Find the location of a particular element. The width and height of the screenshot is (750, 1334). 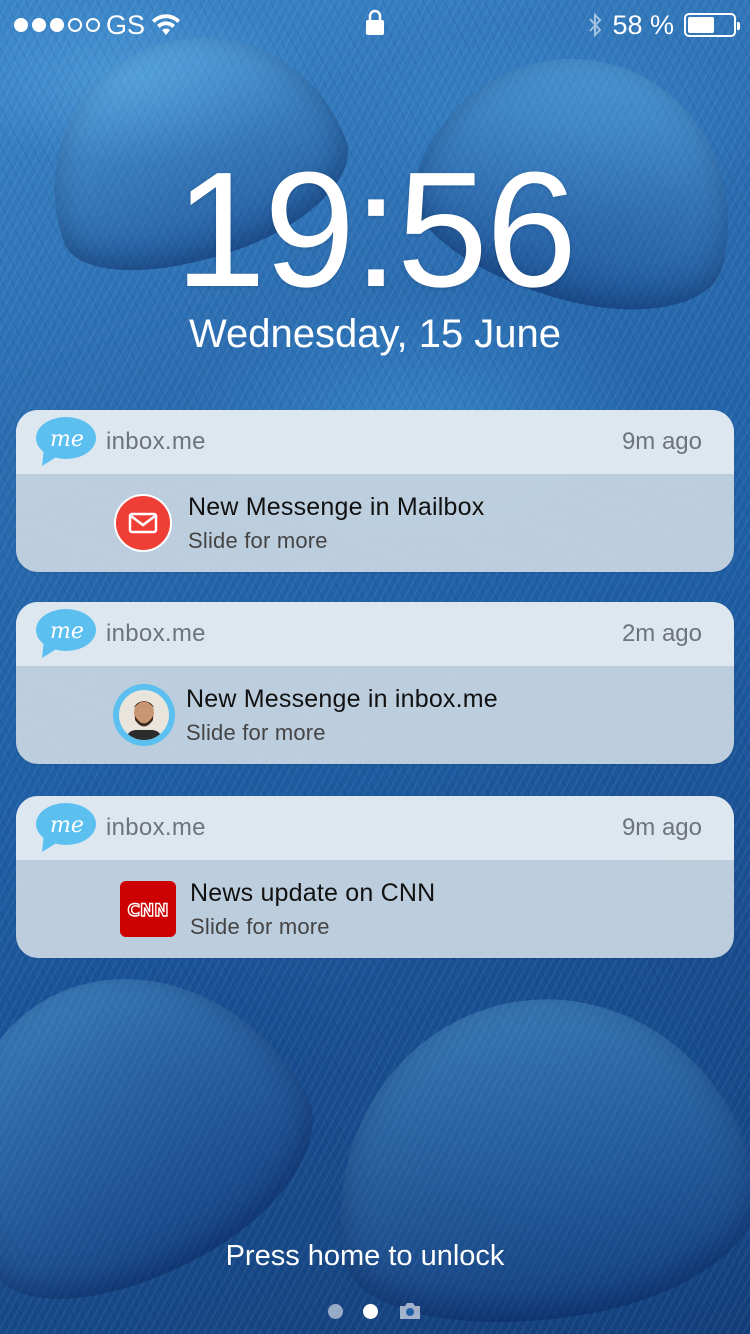

cnn-logo-text: CNN is located at coordinates (148, 911).